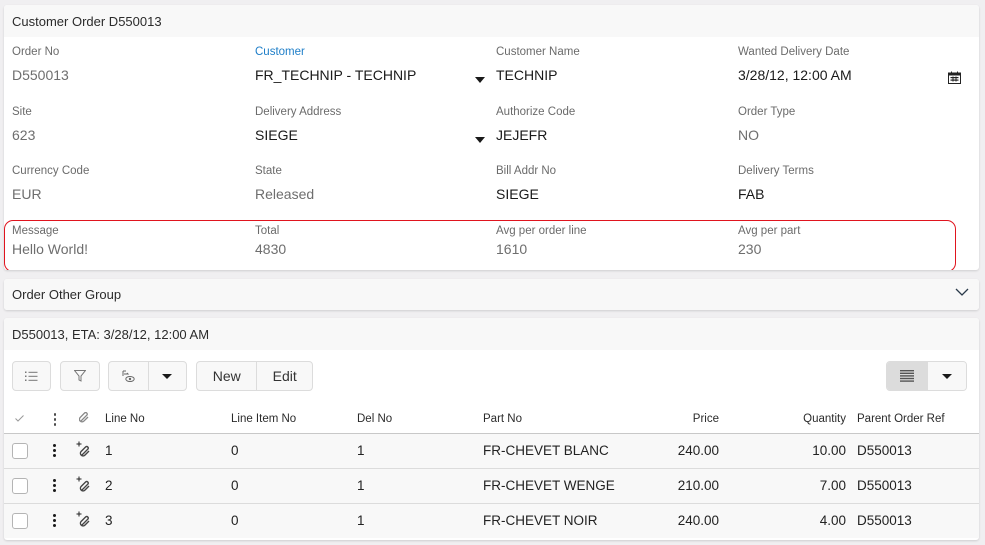 The width and height of the screenshot is (985, 545). Describe the element at coordinates (769, 231) in the screenshot. I see `avg-per-part-label: Avg per part` at that location.